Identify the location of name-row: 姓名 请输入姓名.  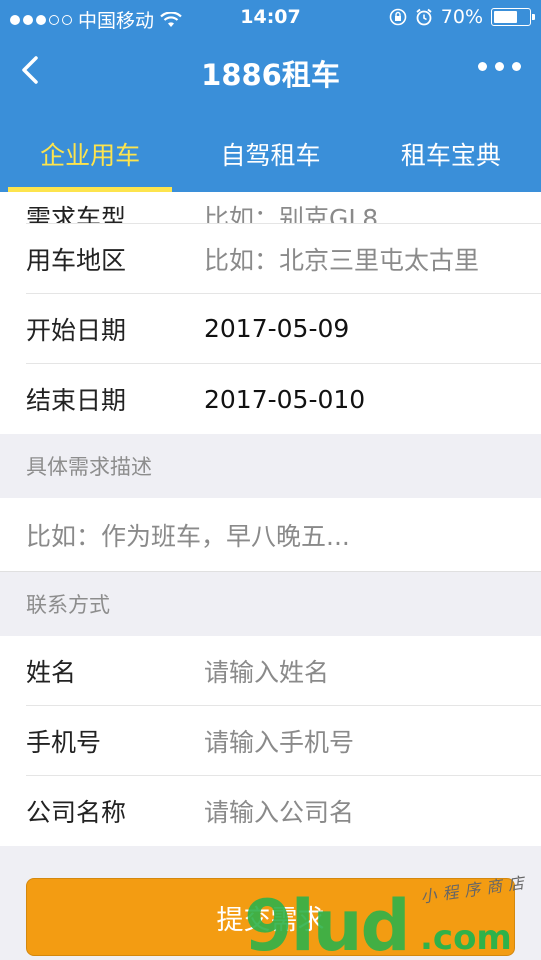
(283, 671).